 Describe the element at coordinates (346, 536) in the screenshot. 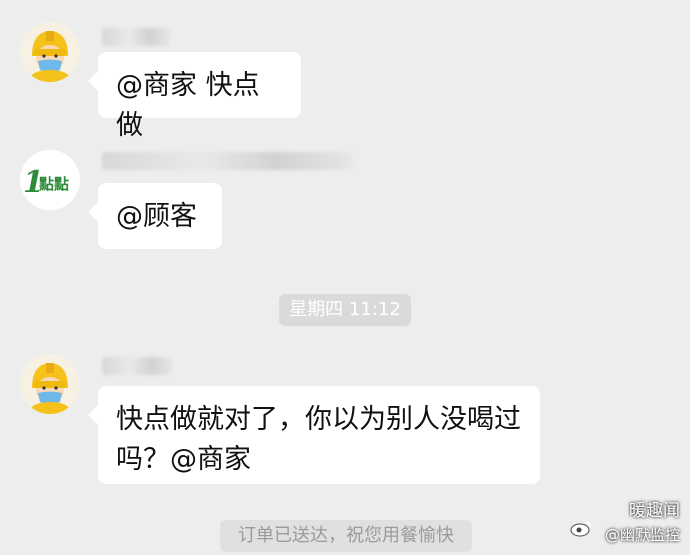

I see `system-message: 订单已送达，祝您用餐愉快` at that location.